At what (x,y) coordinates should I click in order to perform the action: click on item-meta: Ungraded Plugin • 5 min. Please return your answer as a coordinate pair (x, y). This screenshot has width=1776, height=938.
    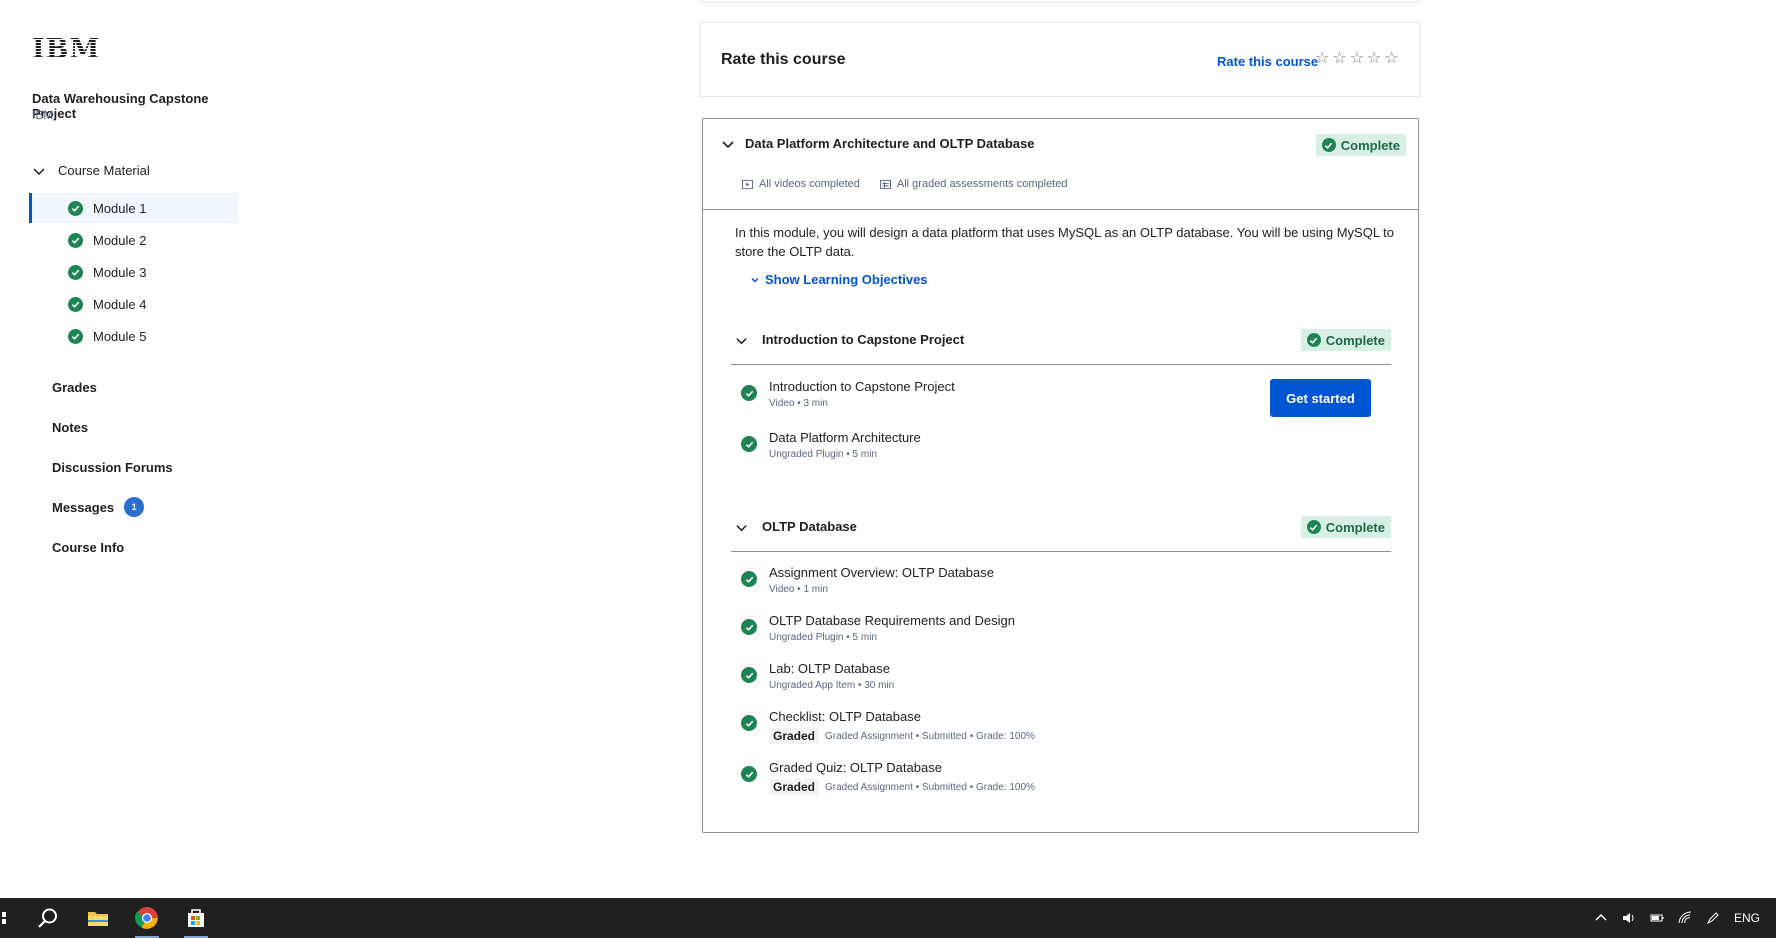
    Looking at the image, I should click on (823, 637).